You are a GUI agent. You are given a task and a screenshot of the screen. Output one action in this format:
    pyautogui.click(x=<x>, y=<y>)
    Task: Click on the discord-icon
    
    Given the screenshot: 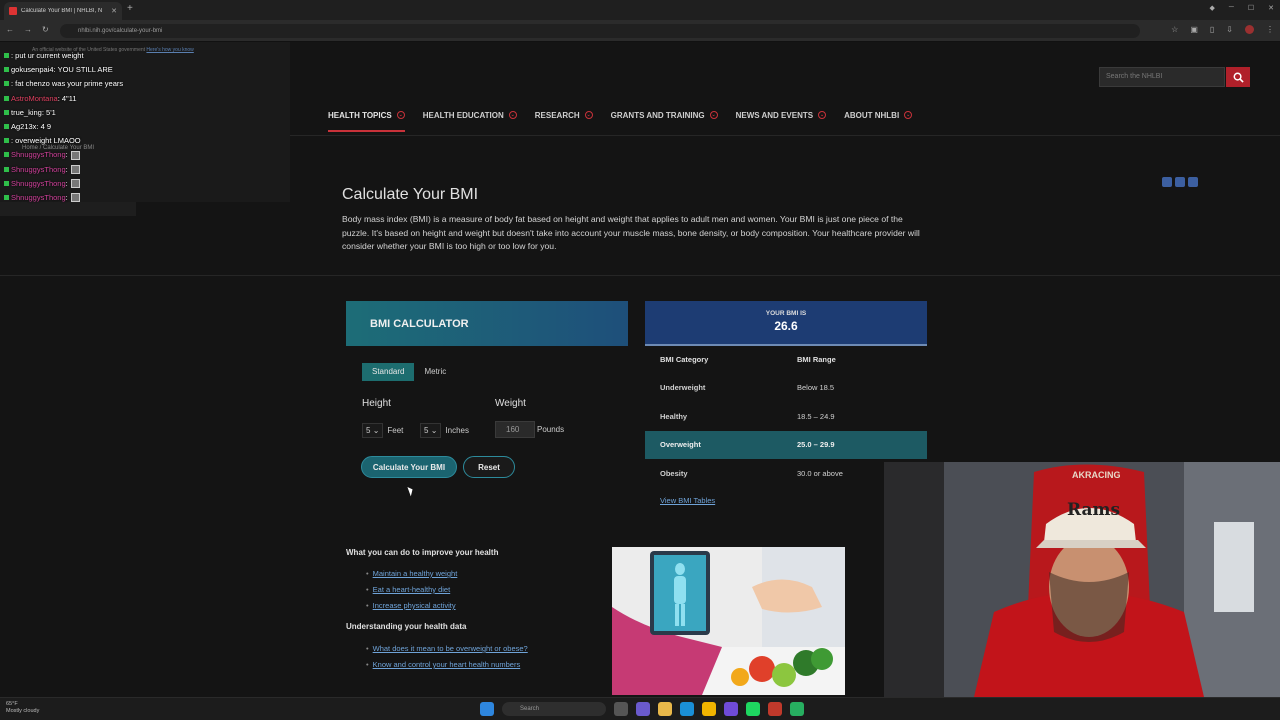 What is the action you would take?
    pyautogui.click(x=731, y=709)
    